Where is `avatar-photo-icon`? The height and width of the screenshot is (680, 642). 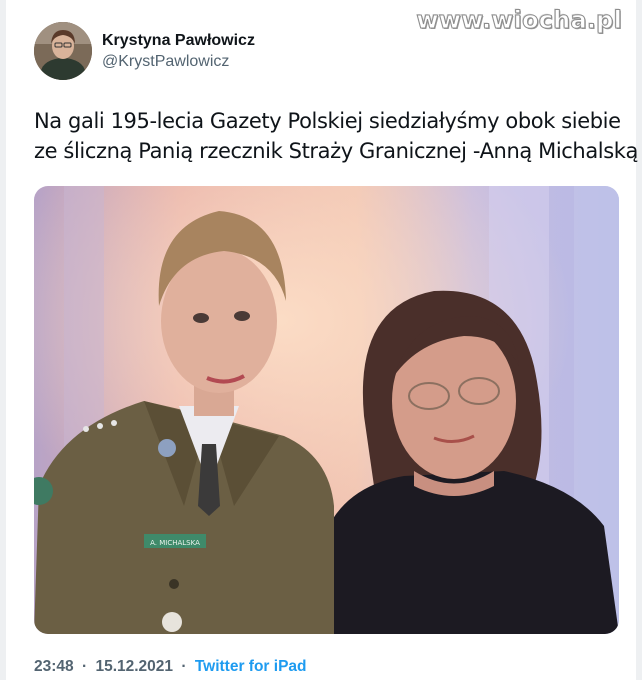
avatar-photo-icon is located at coordinates (63, 51).